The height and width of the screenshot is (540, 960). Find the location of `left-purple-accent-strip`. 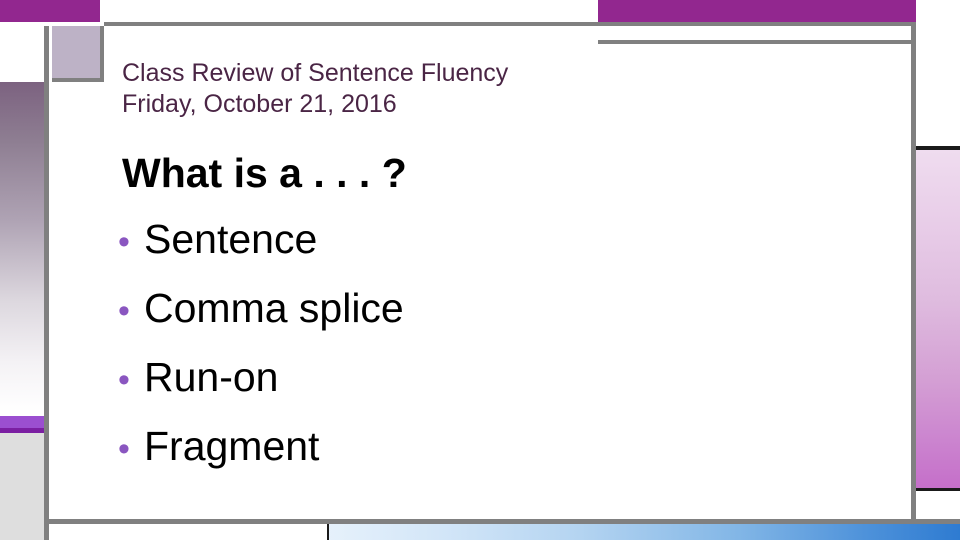

left-purple-accent-strip is located at coordinates (22, 422).